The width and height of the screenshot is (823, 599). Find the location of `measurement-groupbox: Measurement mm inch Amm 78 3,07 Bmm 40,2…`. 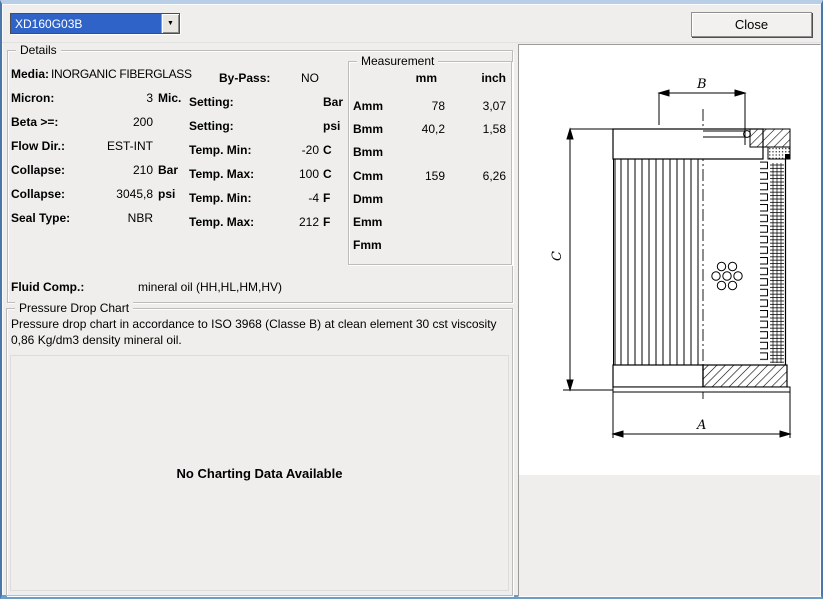

measurement-groupbox: Measurement mm inch Amm 78 3,07 Bmm 40,2… is located at coordinates (430, 159).